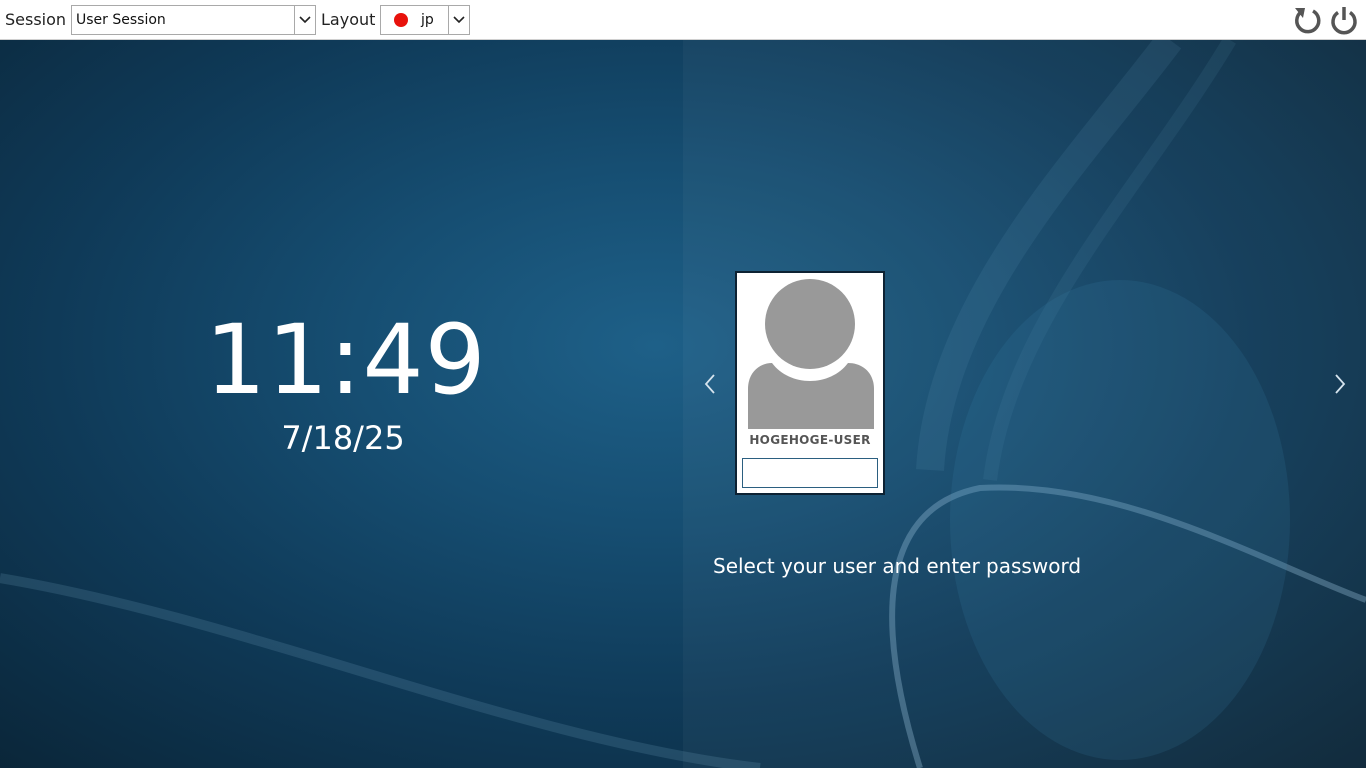  I want to click on previous-user-button, so click(710, 384).